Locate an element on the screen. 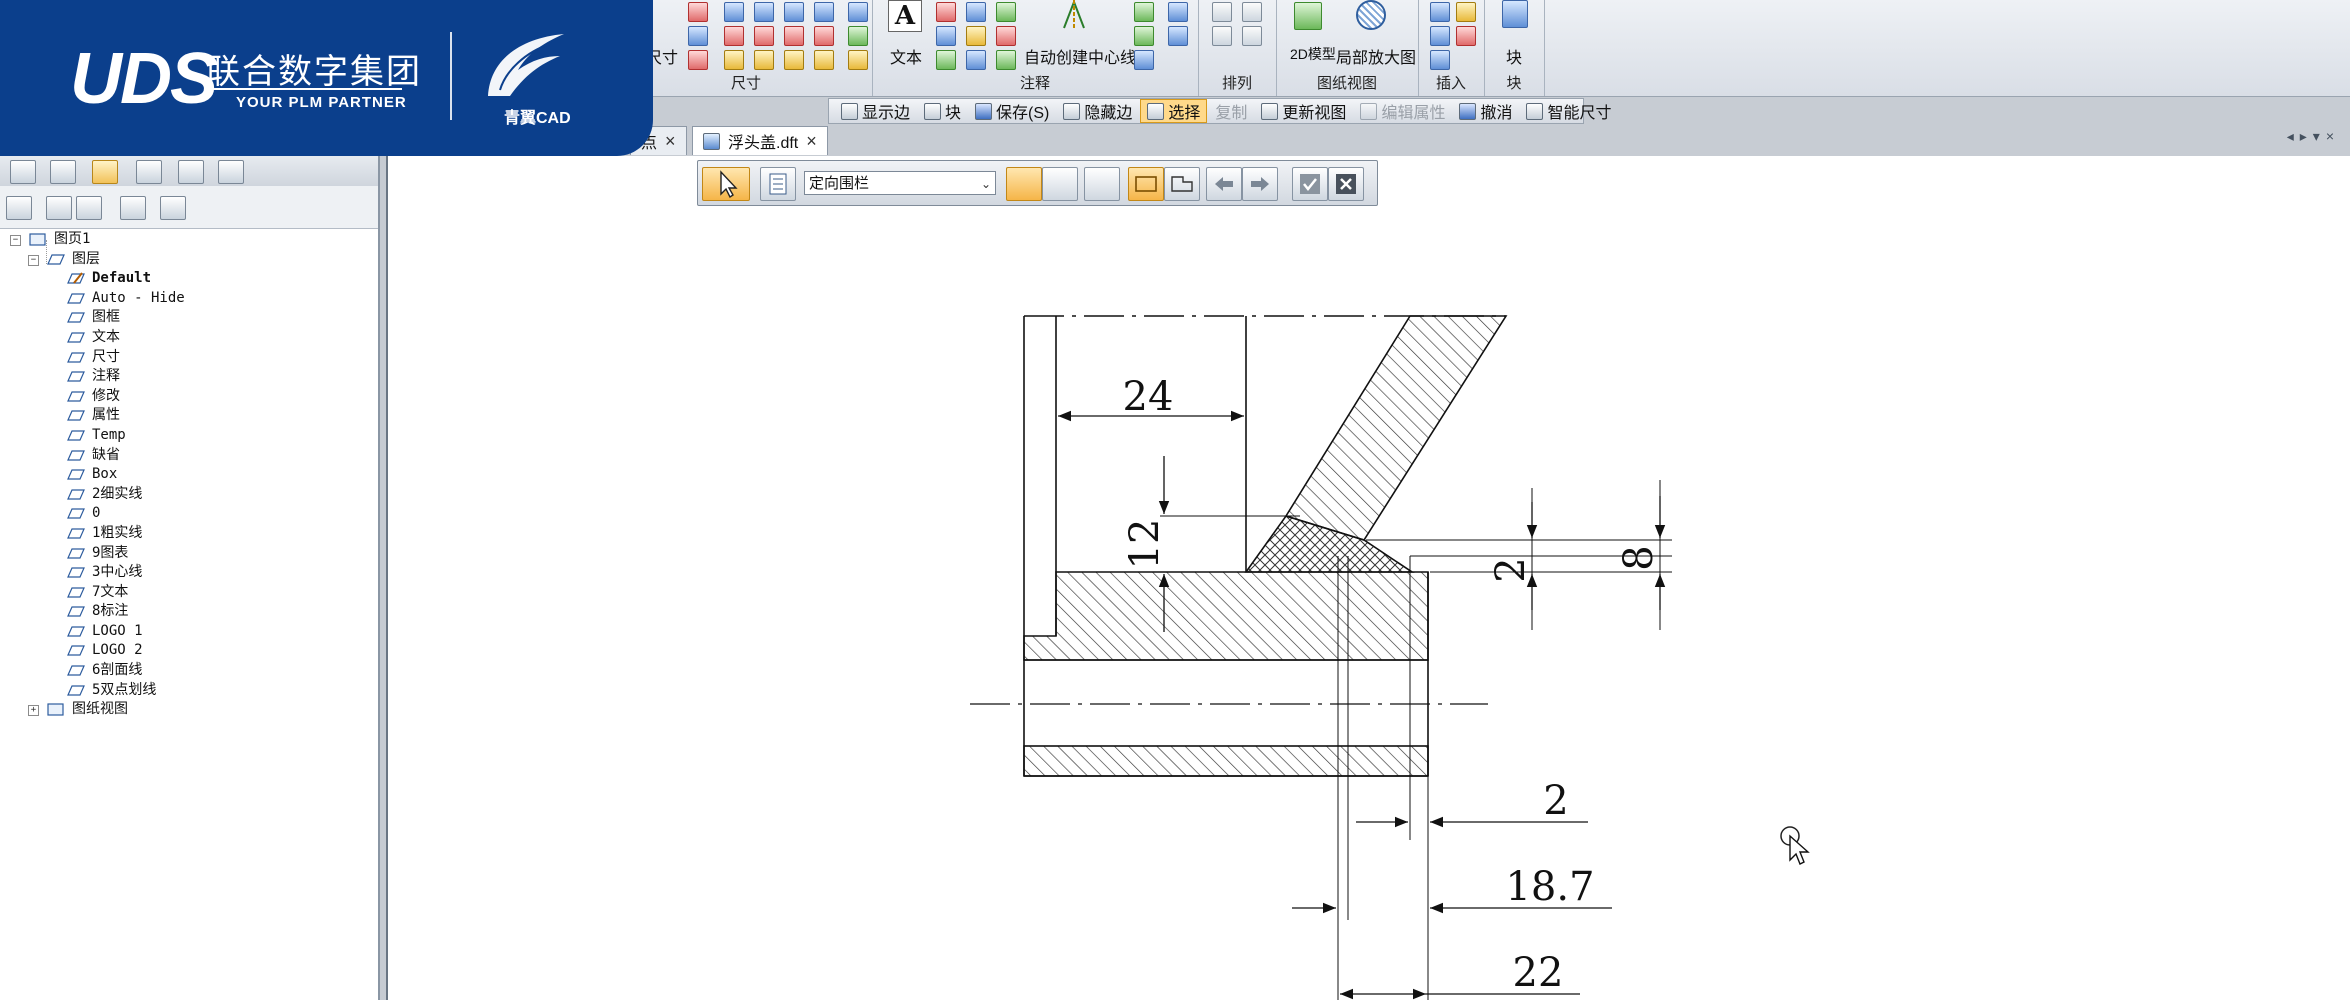 The width and height of the screenshot is (2350, 1000). tree-item-layer: Box is located at coordinates (189, 475).